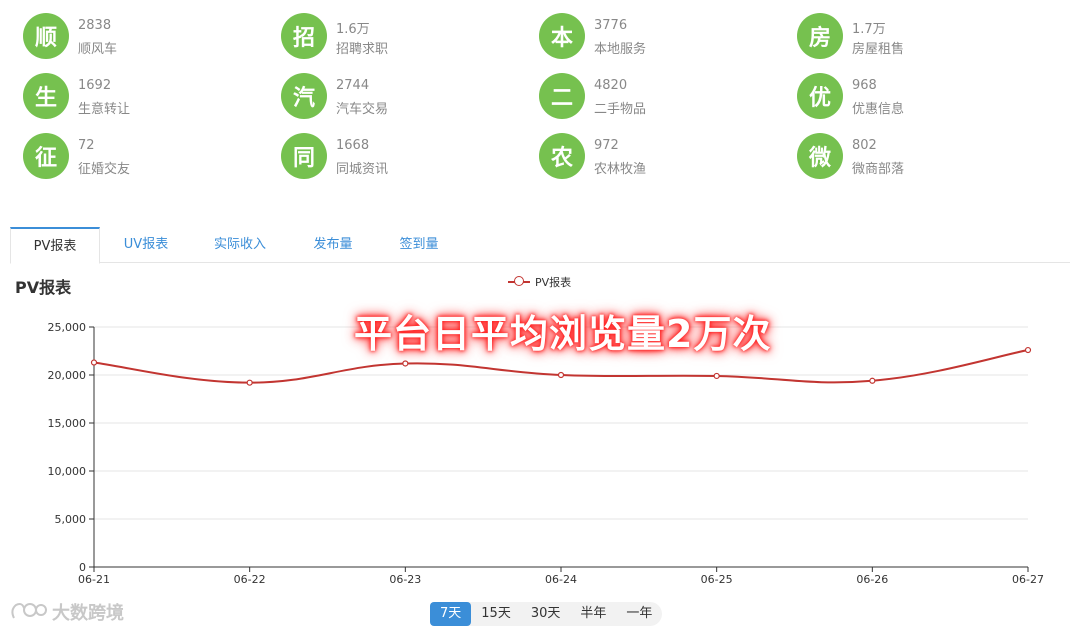 The height and width of the screenshot is (632, 1080). I want to click on y-tick-label: 5,000, so click(71, 519).